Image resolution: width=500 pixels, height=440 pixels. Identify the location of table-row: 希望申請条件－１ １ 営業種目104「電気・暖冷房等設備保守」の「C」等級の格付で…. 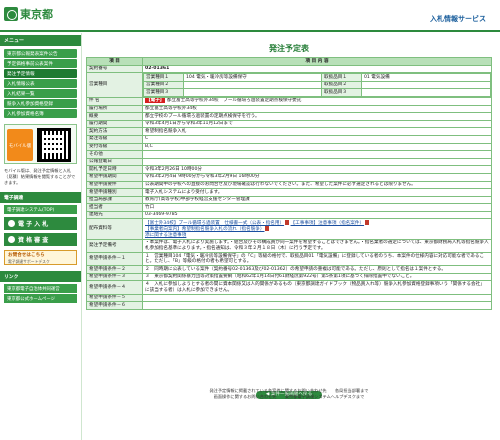
(289, 259).